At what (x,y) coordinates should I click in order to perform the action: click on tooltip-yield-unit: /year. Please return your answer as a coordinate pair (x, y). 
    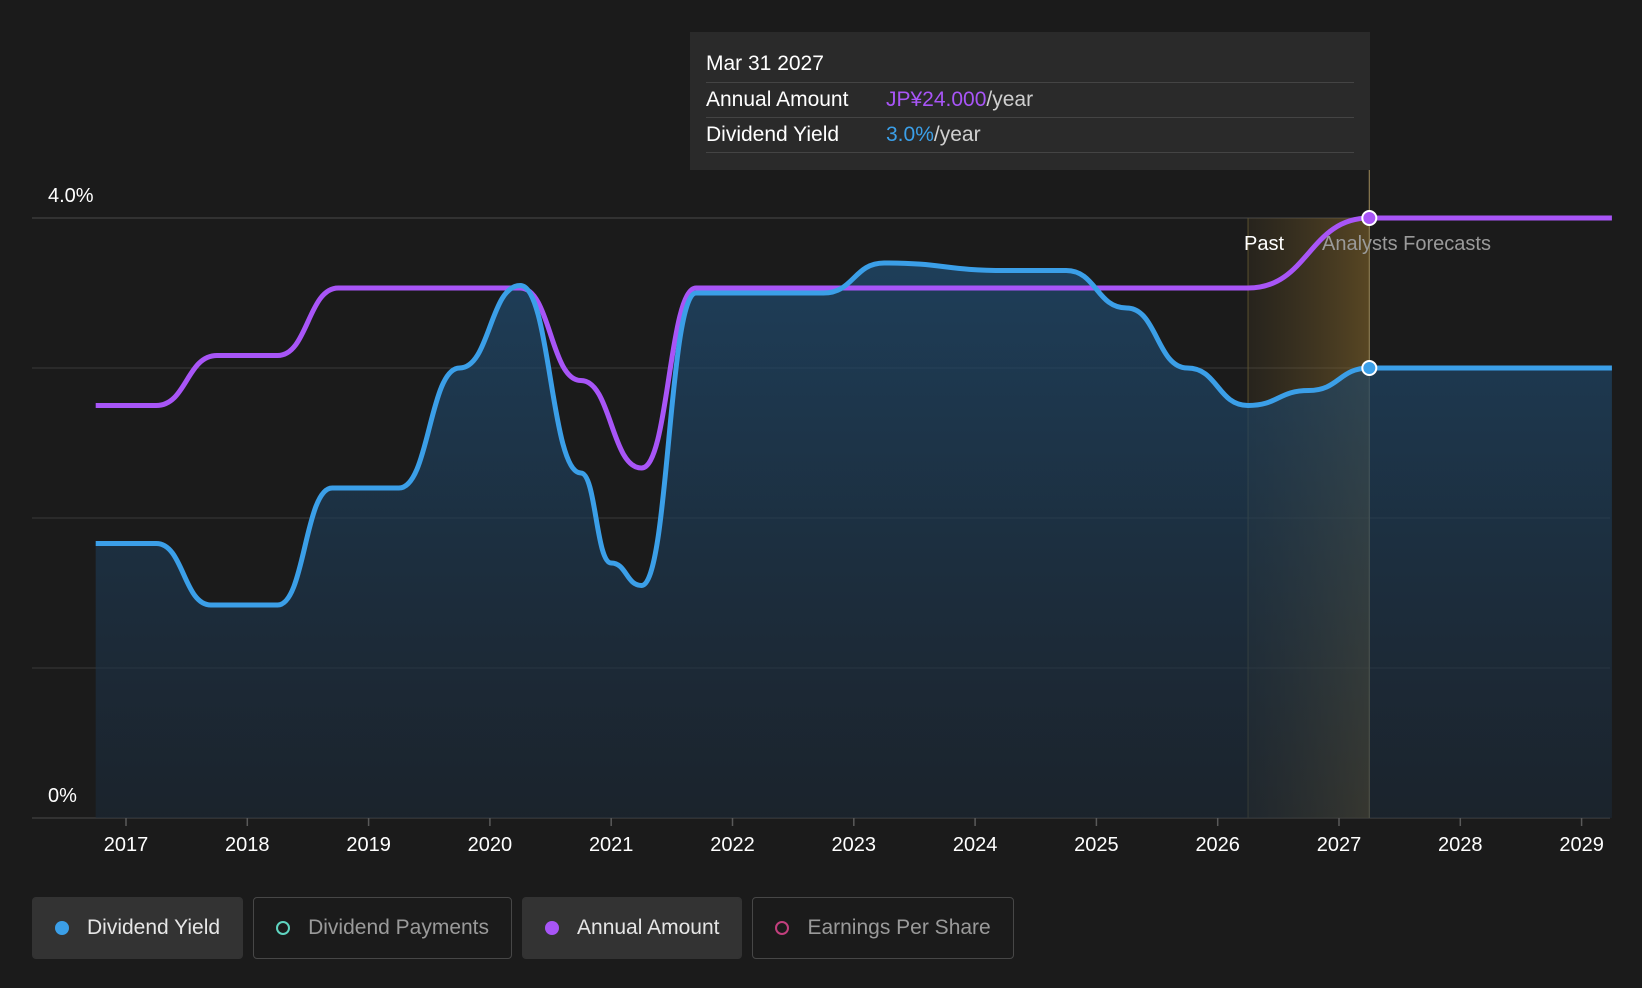
    Looking at the image, I should click on (957, 134).